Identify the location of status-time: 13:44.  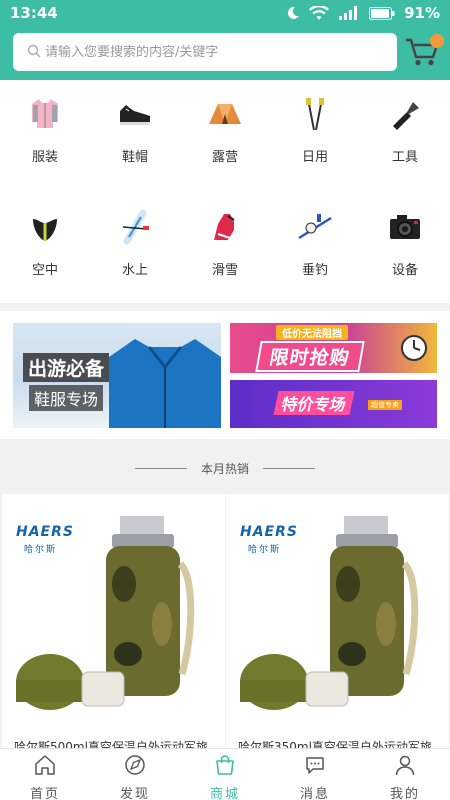
(34, 13).